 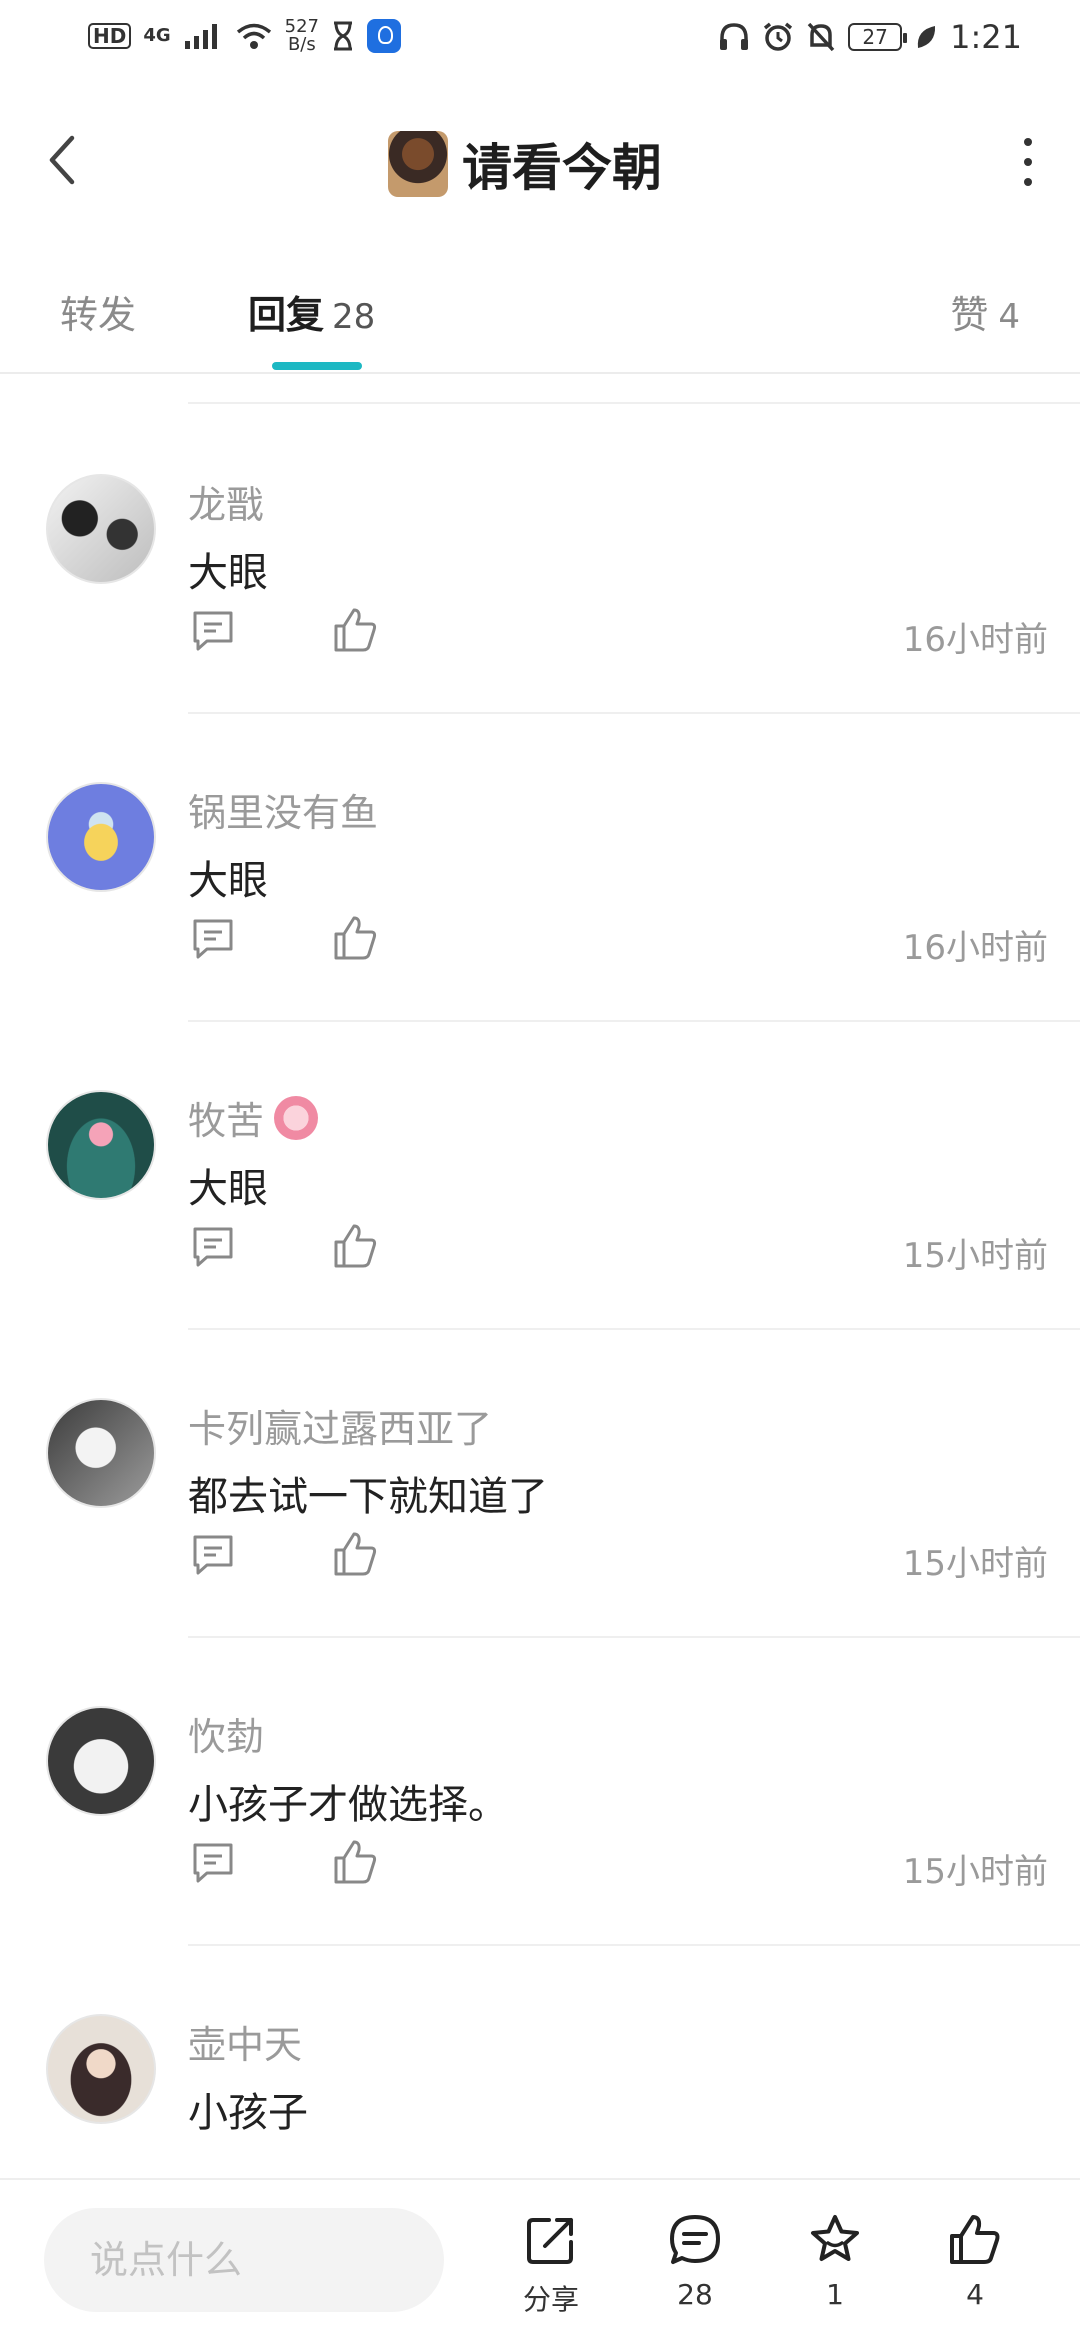 I want to click on title-wrap: 请看今朝, so click(x=525, y=164).